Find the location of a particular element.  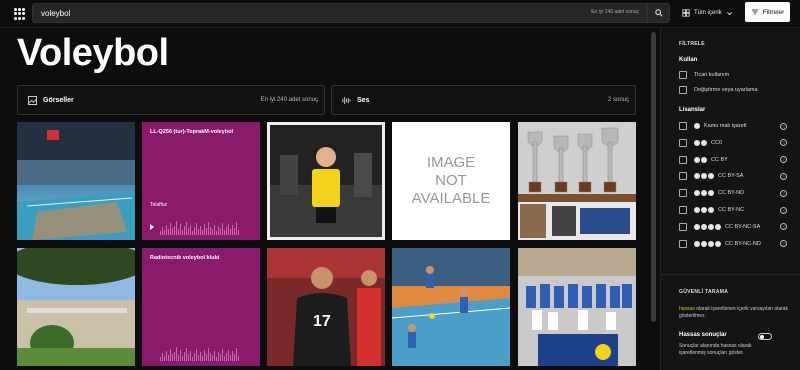

team-photo is located at coordinates (577, 307).